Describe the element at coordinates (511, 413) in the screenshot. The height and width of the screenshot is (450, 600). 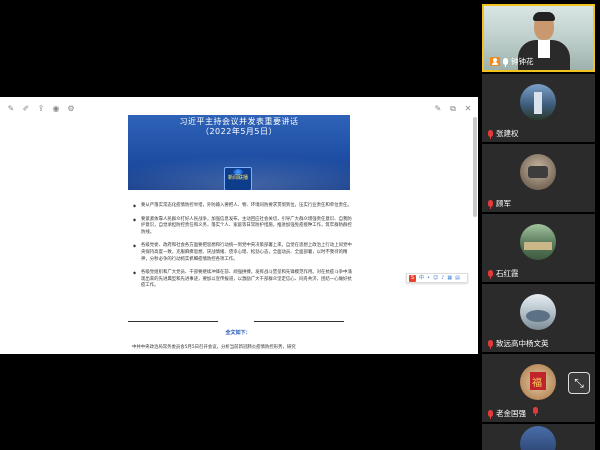
I see `participant-name: 老金国强` at that location.